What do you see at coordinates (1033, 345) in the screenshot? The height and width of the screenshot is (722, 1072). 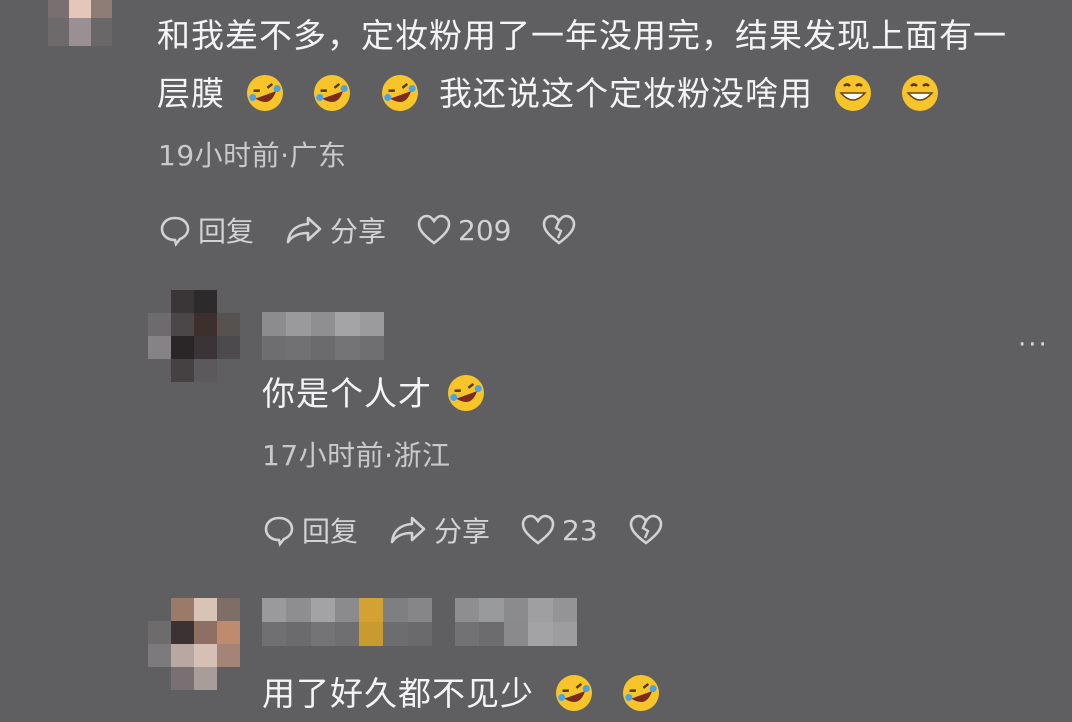 I see `more-button: ···` at bounding box center [1033, 345].